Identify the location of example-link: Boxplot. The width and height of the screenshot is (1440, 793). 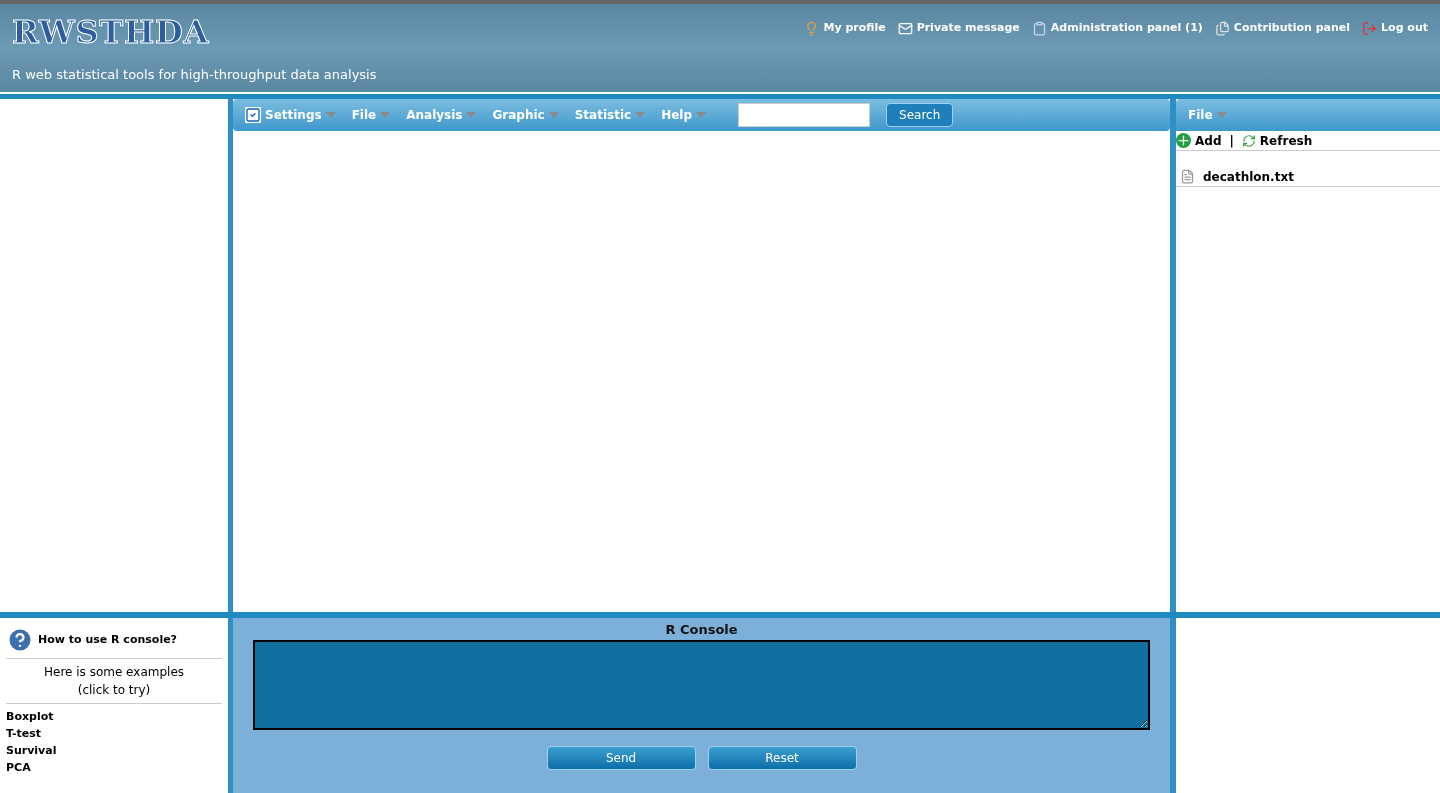
(30, 716).